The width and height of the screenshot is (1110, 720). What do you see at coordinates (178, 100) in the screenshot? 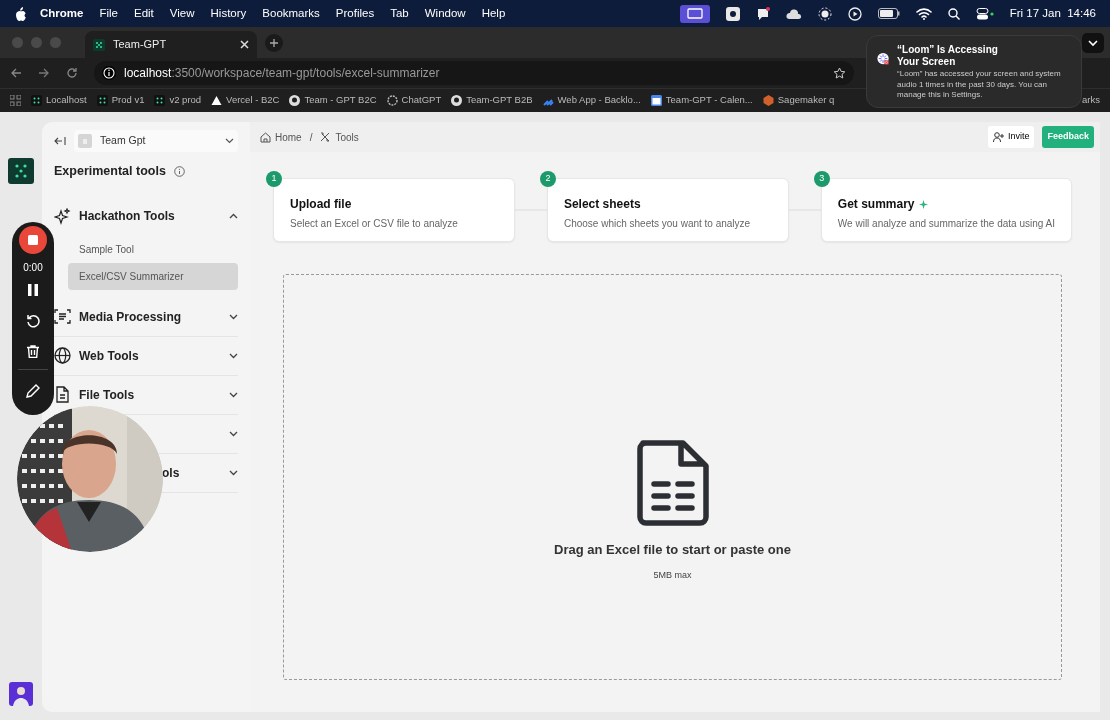
I see `bookmark: v2 prod` at bounding box center [178, 100].